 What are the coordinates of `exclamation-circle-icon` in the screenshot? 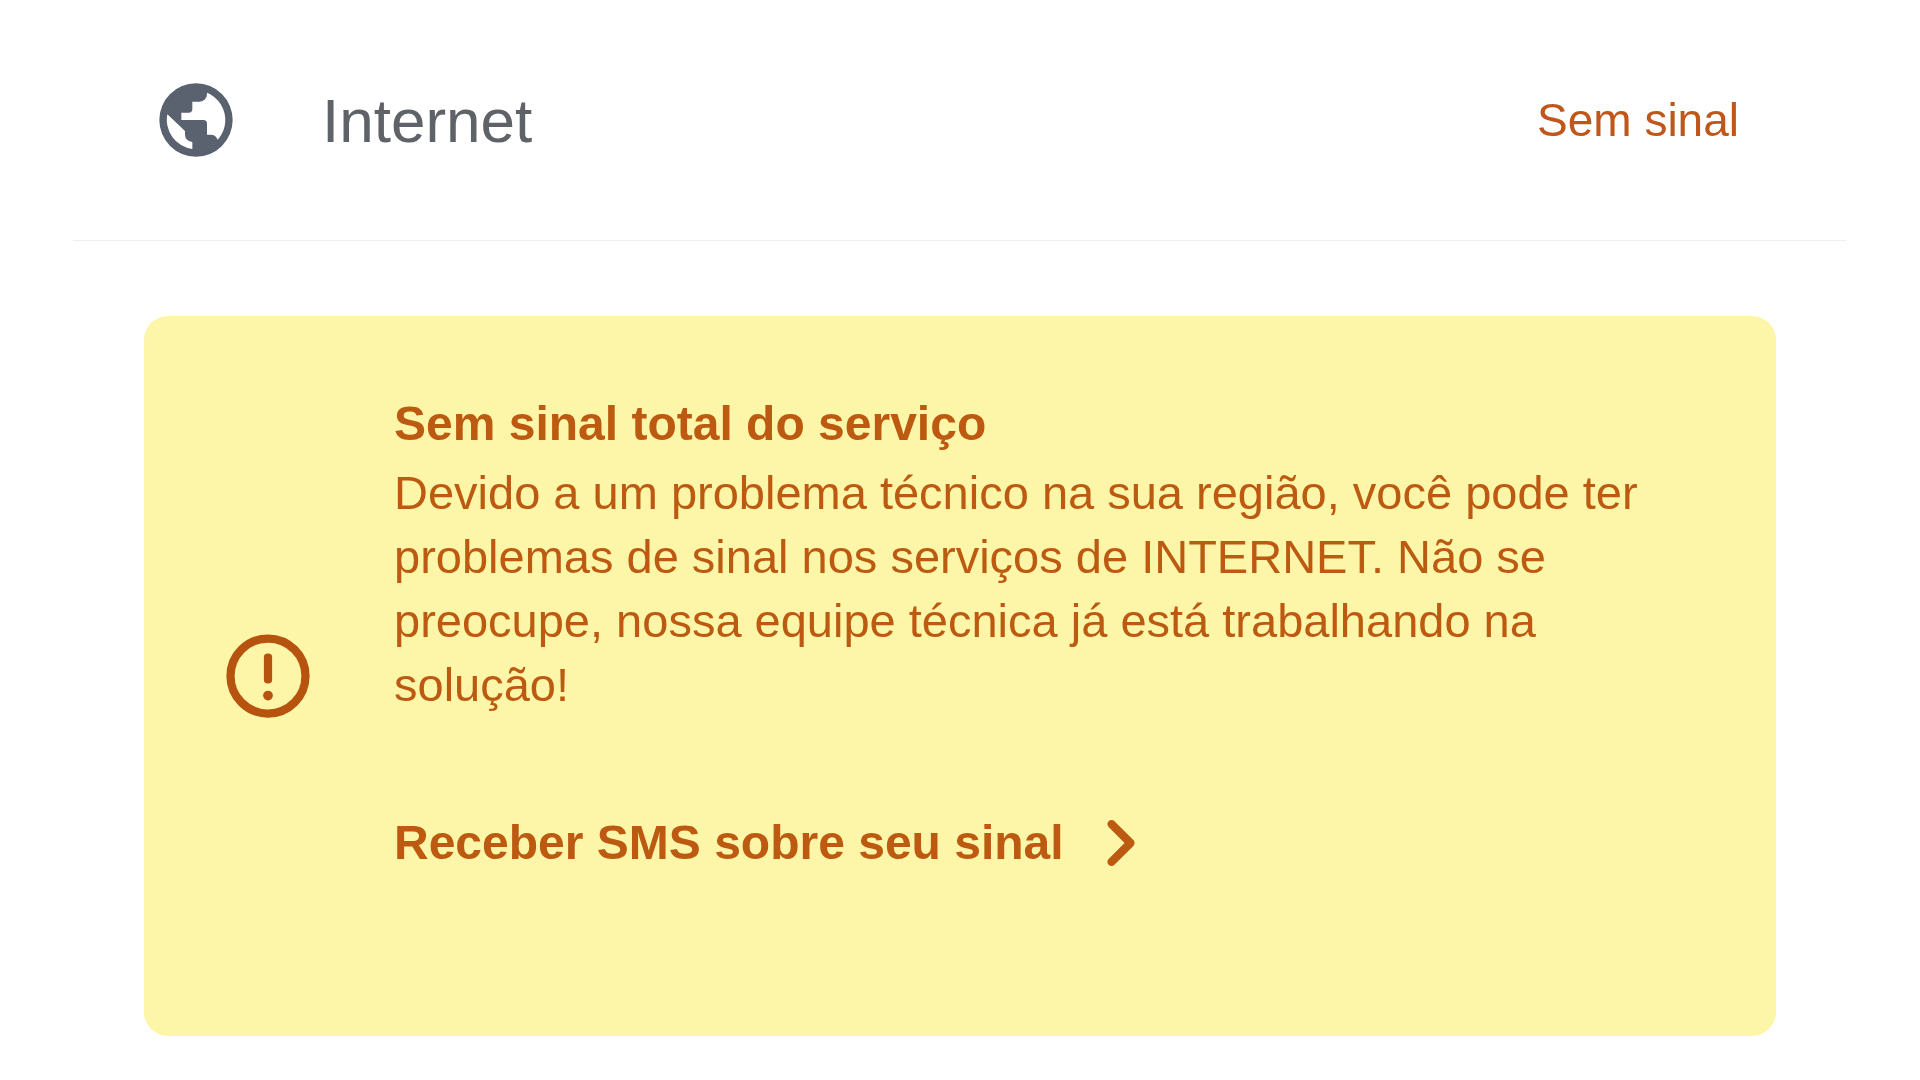 It's located at (268, 676).